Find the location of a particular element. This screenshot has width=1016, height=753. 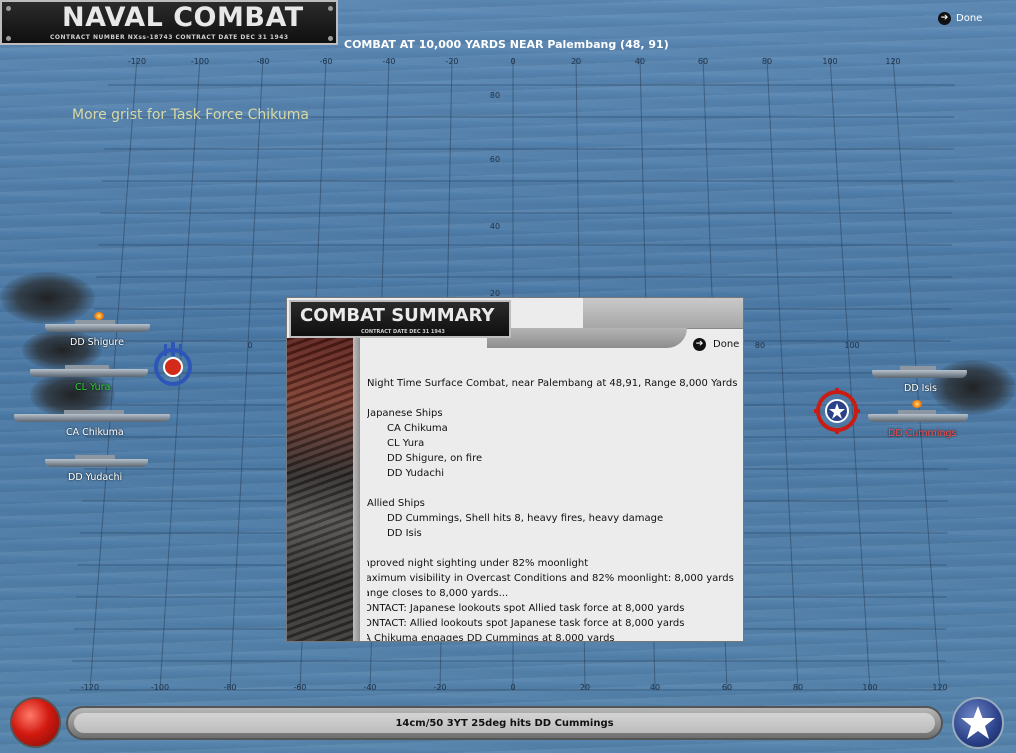

star-icon is located at coordinates (978, 722).